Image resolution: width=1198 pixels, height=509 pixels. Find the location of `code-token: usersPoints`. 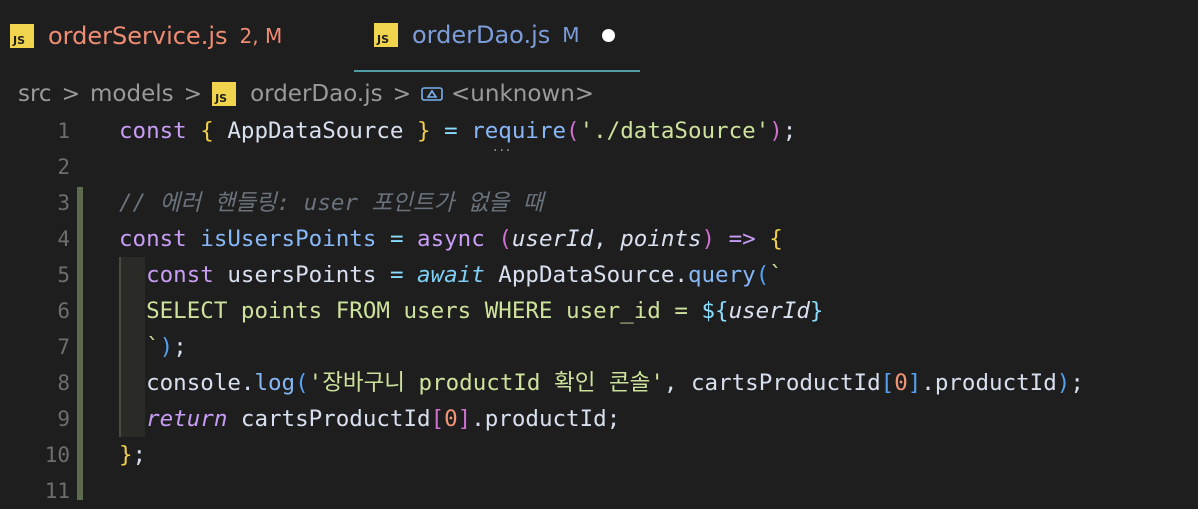

code-token: usersPoints is located at coordinates (301, 275).